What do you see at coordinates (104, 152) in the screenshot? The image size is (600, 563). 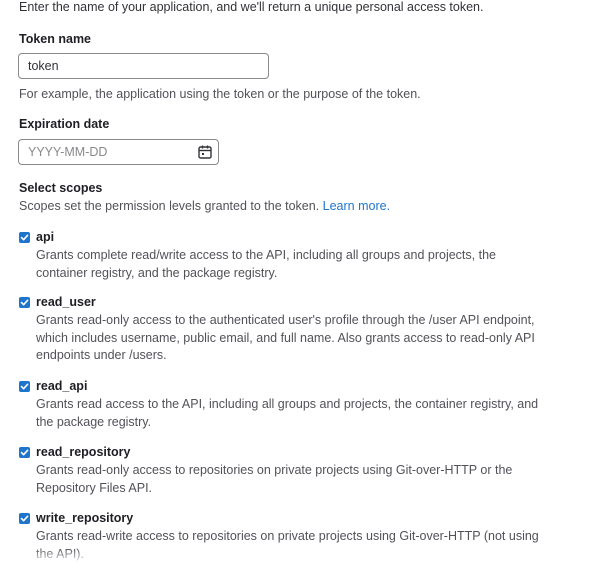 I see `expiration-date-input` at bounding box center [104, 152].